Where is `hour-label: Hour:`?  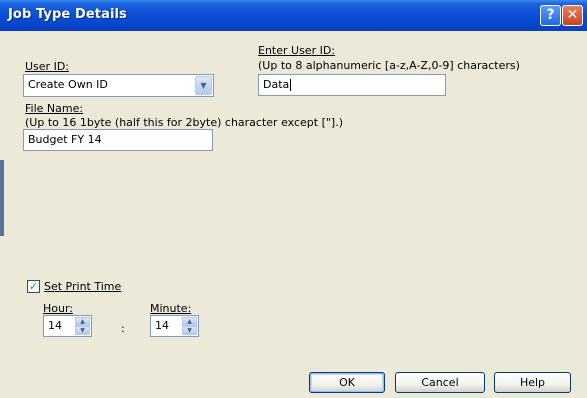 hour-label: Hour: is located at coordinates (58, 308).